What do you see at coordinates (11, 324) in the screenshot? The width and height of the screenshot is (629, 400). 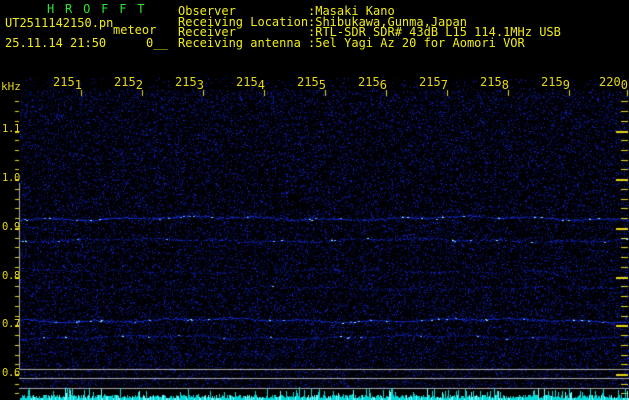 I see `freq-label-0.7: 0.7` at bounding box center [11, 324].